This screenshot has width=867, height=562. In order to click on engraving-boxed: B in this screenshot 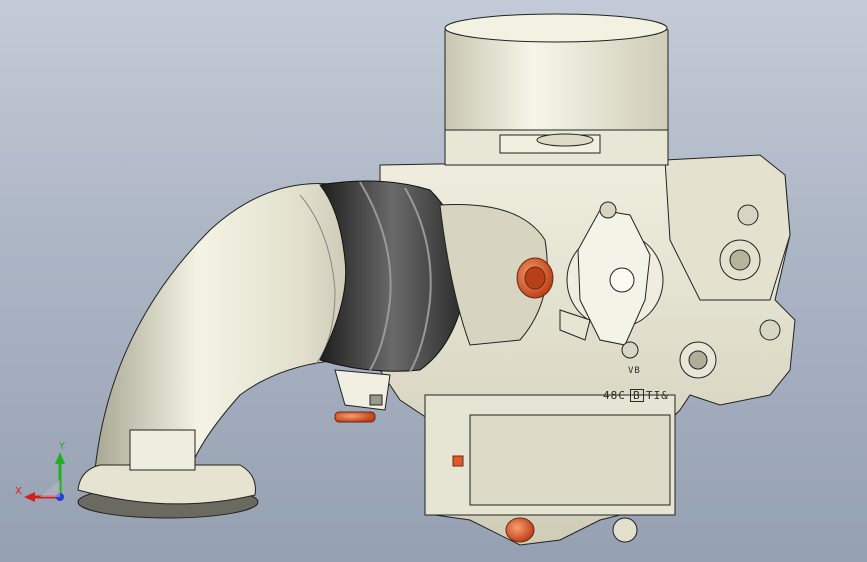, I will do `click(637, 395)`.